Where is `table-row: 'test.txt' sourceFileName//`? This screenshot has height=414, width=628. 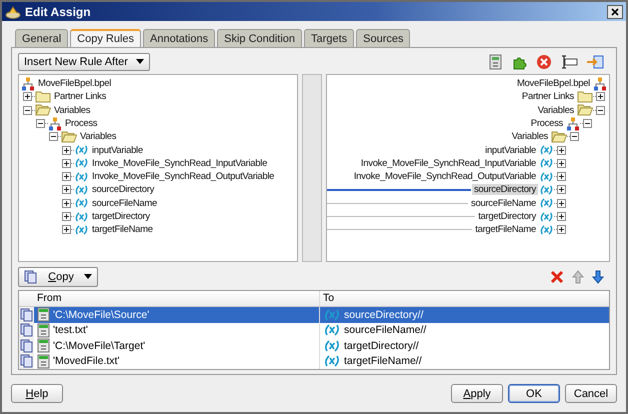
table-row: 'test.txt' sourceFileName// is located at coordinates (314, 330).